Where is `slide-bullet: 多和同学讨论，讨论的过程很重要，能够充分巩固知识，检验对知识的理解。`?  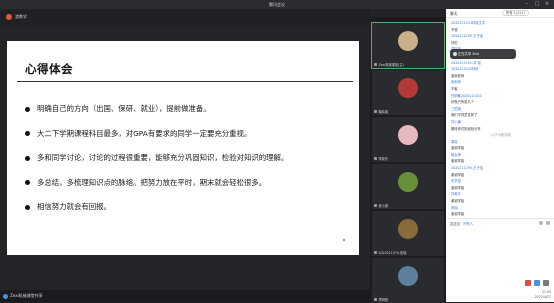 slide-bullet: 多和同学讨论，讨论的过程很重要，能够充分巩固知识，检验对知识的理解。 is located at coordinates (189, 165).